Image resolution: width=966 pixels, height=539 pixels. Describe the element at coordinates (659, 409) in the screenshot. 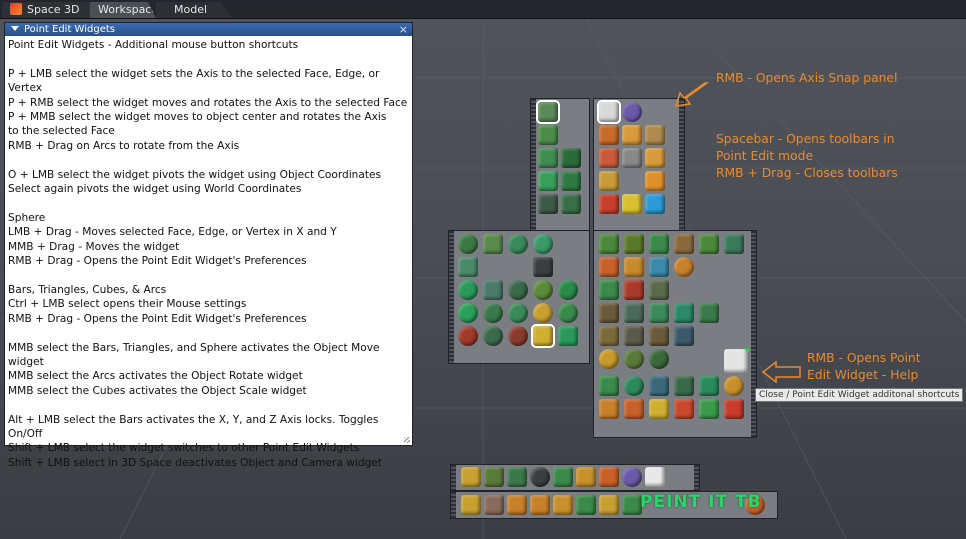

I see `arrow-icon` at that location.